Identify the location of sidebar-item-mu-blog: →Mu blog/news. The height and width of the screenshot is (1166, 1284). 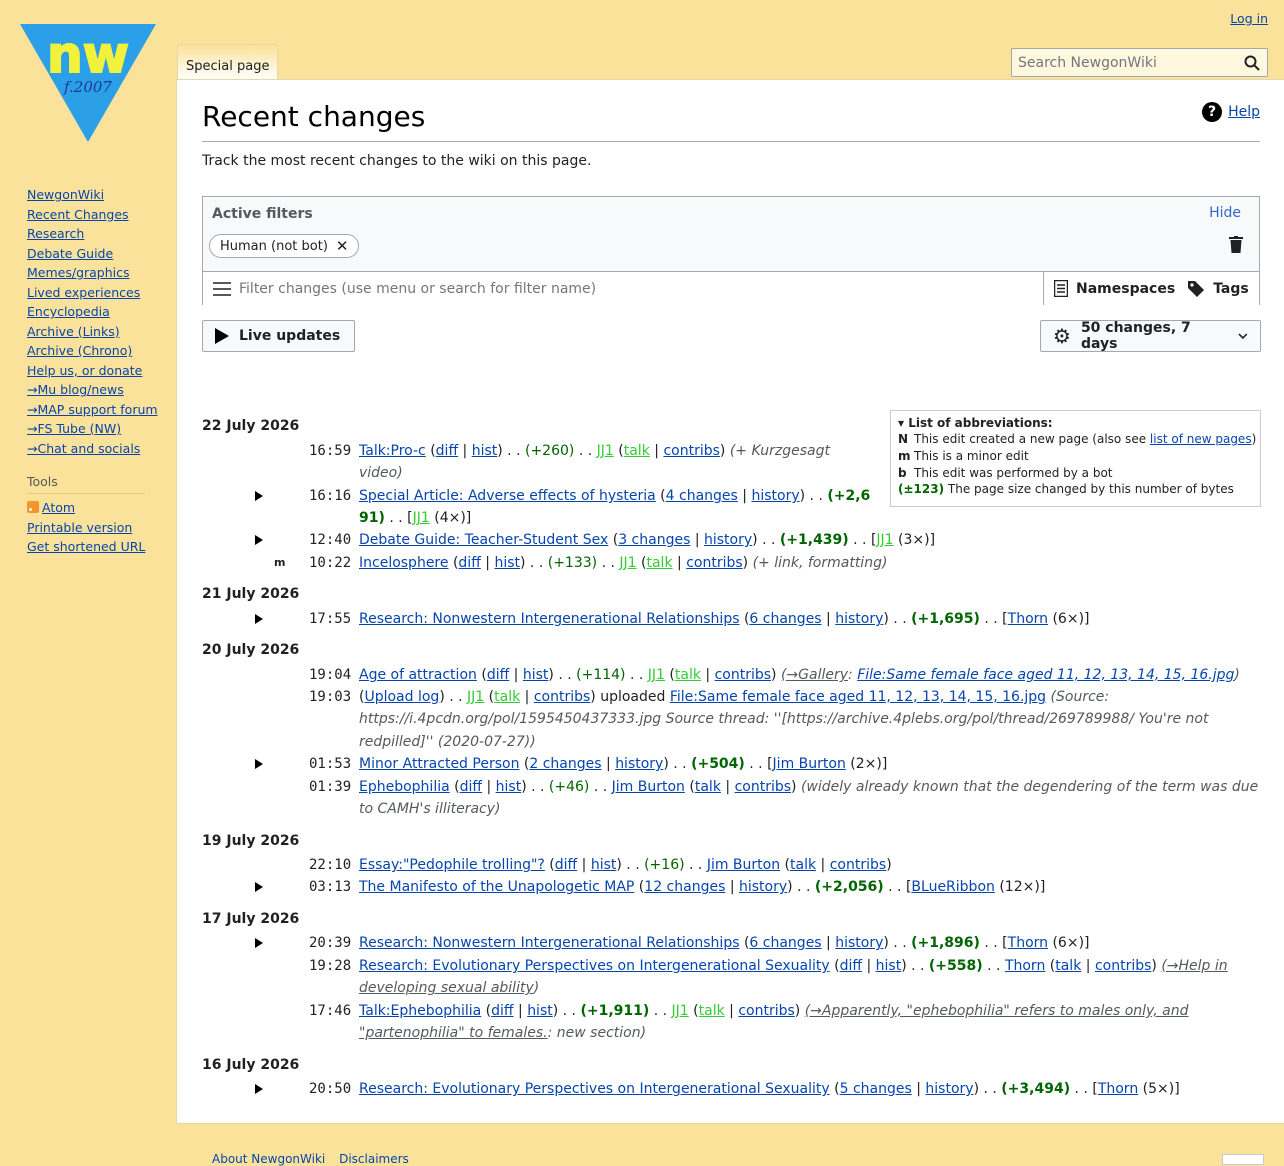
(97, 390).